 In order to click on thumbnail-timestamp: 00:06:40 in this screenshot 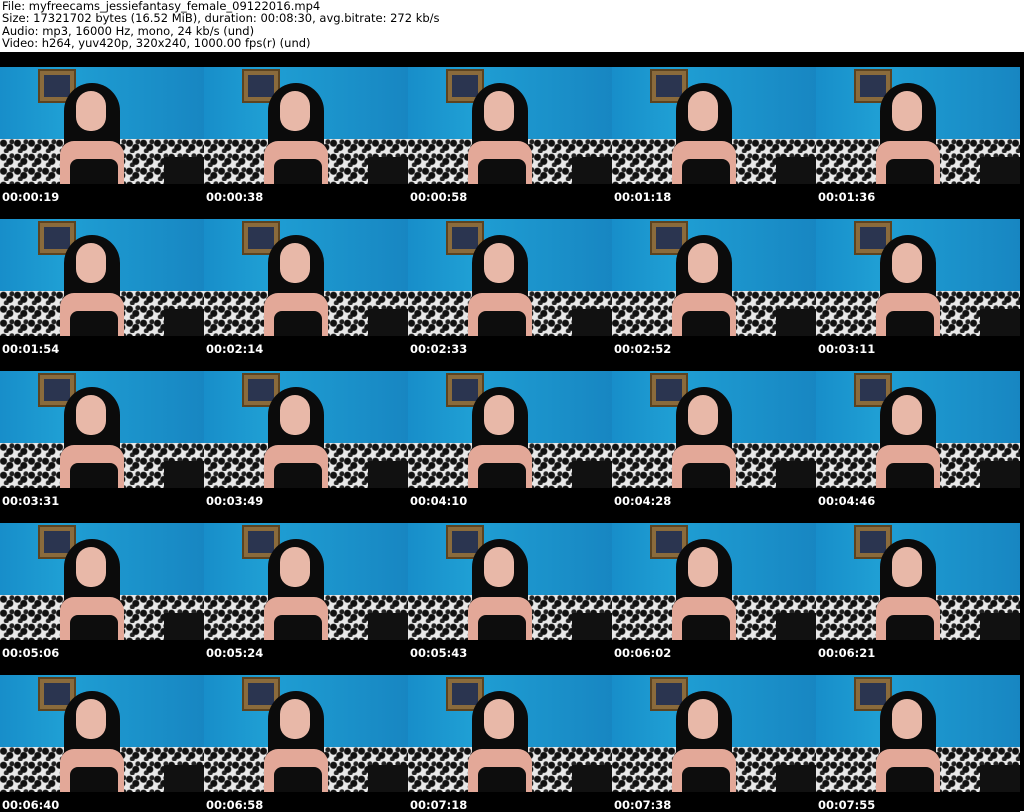, I will do `click(31, 805)`.